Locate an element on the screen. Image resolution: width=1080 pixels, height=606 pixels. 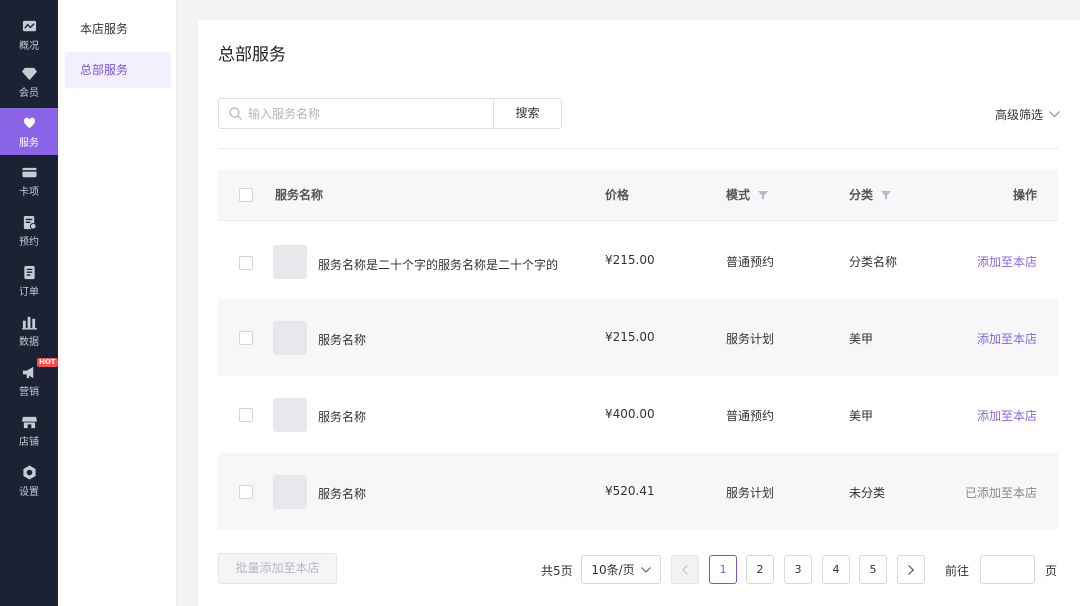
order-icon is located at coordinates (29, 272).